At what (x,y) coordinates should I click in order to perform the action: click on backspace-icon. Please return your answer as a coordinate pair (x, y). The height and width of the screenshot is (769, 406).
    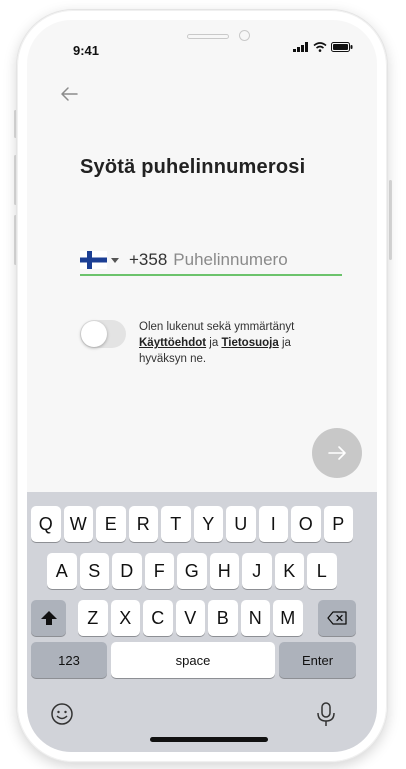
    Looking at the image, I should click on (337, 618).